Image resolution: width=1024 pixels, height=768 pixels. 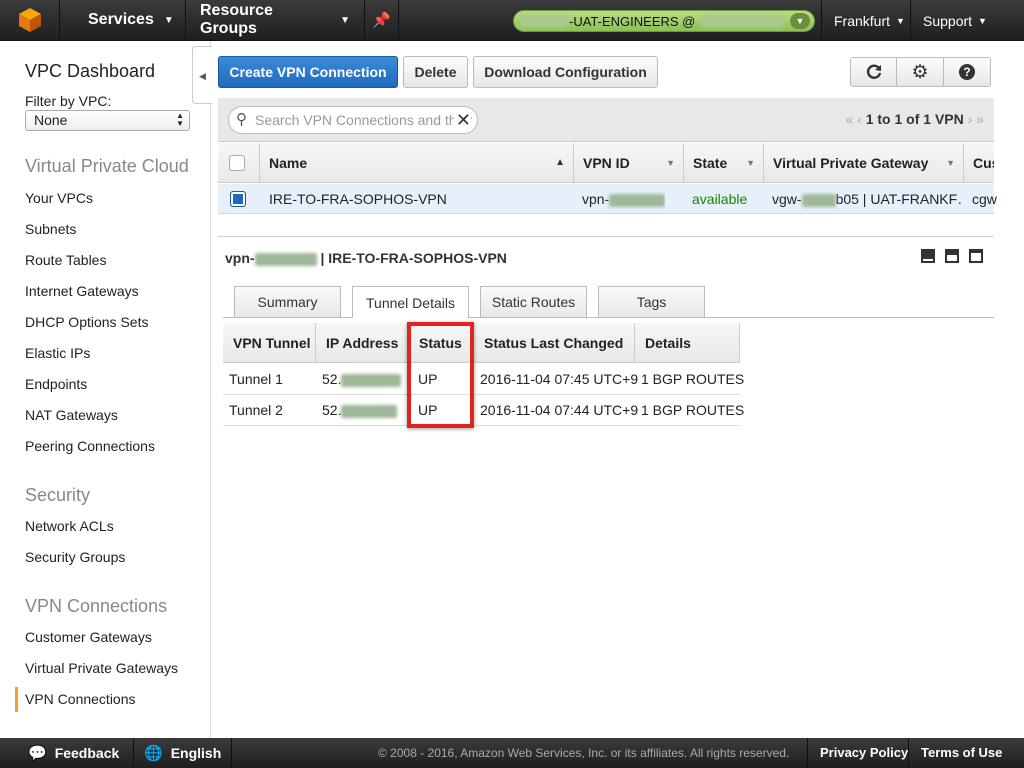 I want to click on tunnel-name: Tunnel 1, so click(x=256, y=379).